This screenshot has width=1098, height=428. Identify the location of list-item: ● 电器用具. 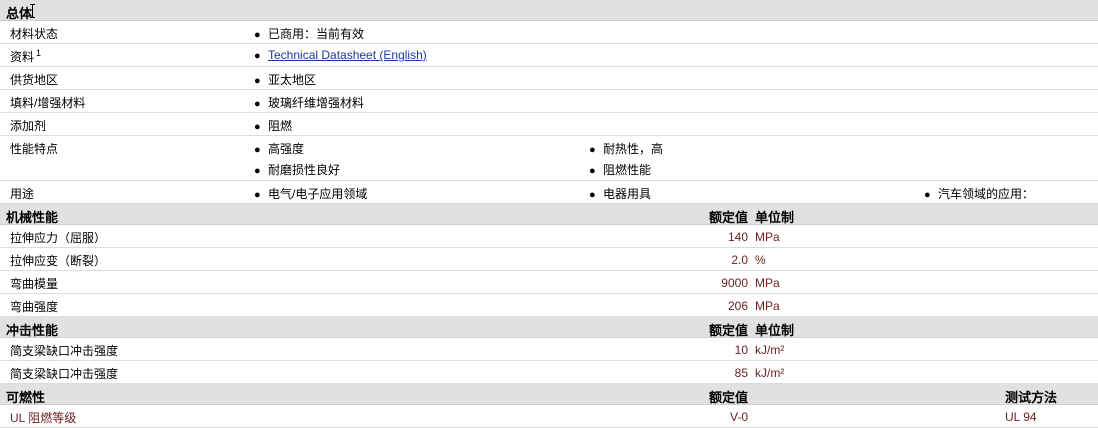
(620, 194).